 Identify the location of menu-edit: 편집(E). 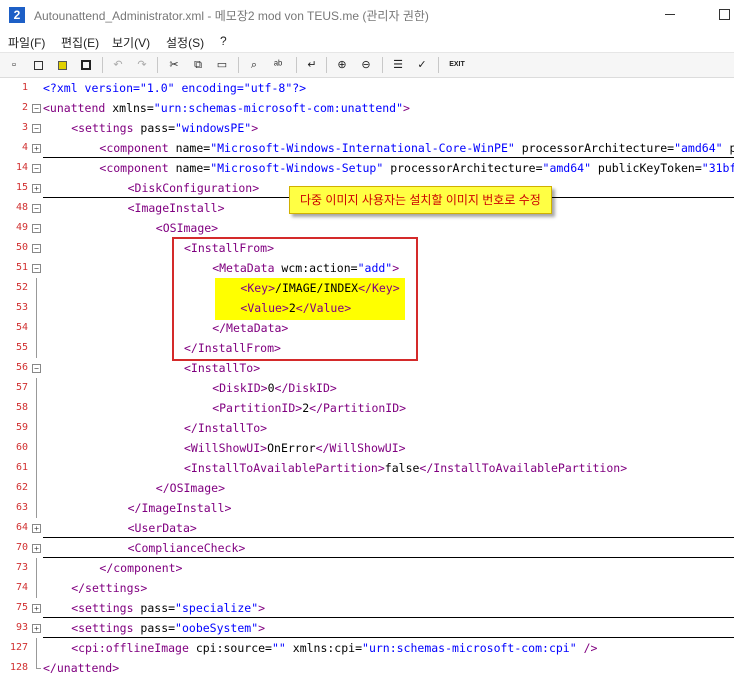
(80, 42).